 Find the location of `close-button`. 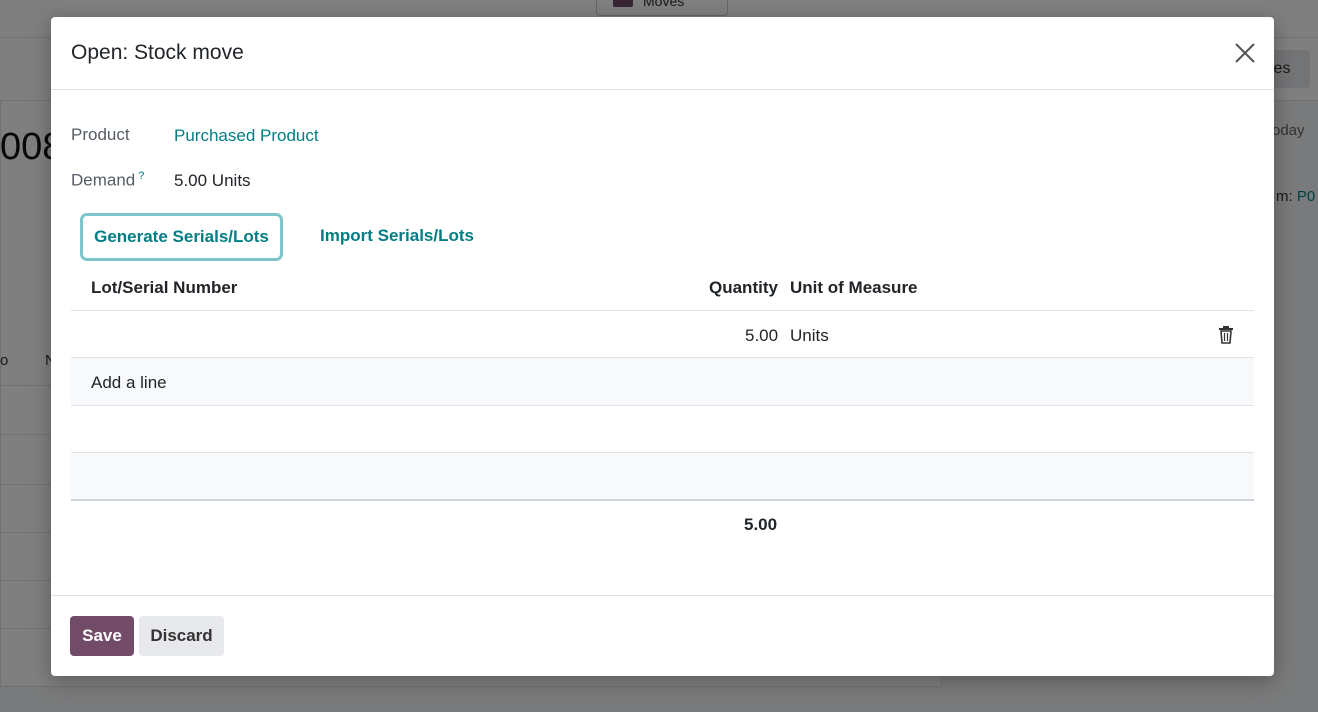

close-button is located at coordinates (1245, 53).